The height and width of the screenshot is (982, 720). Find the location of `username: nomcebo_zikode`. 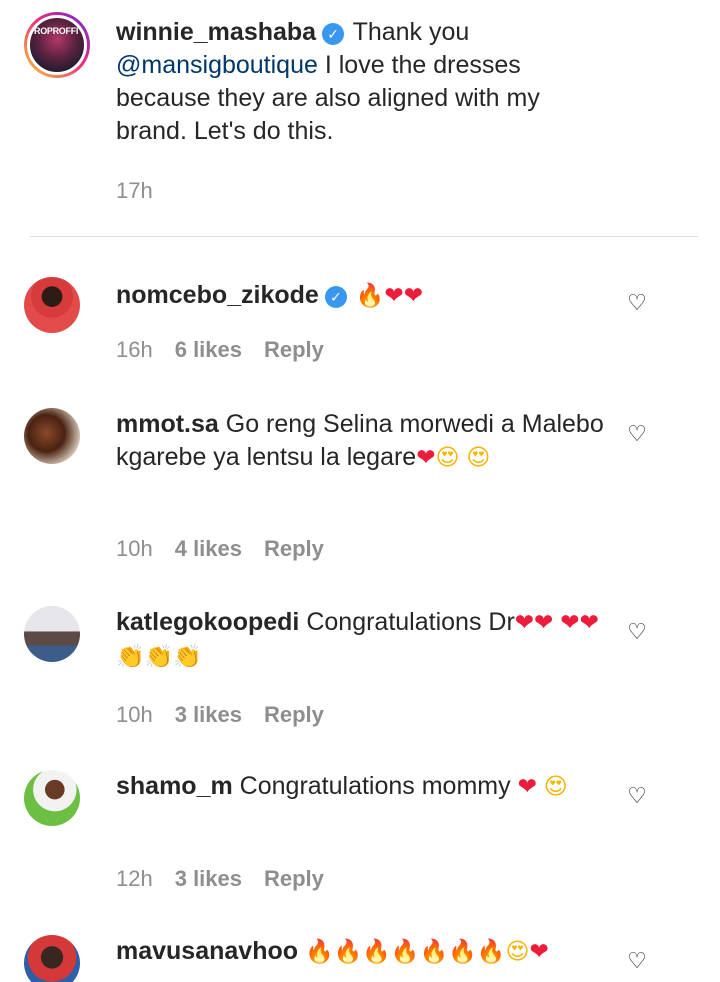

username: nomcebo_zikode is located at coordinates (217, 295).